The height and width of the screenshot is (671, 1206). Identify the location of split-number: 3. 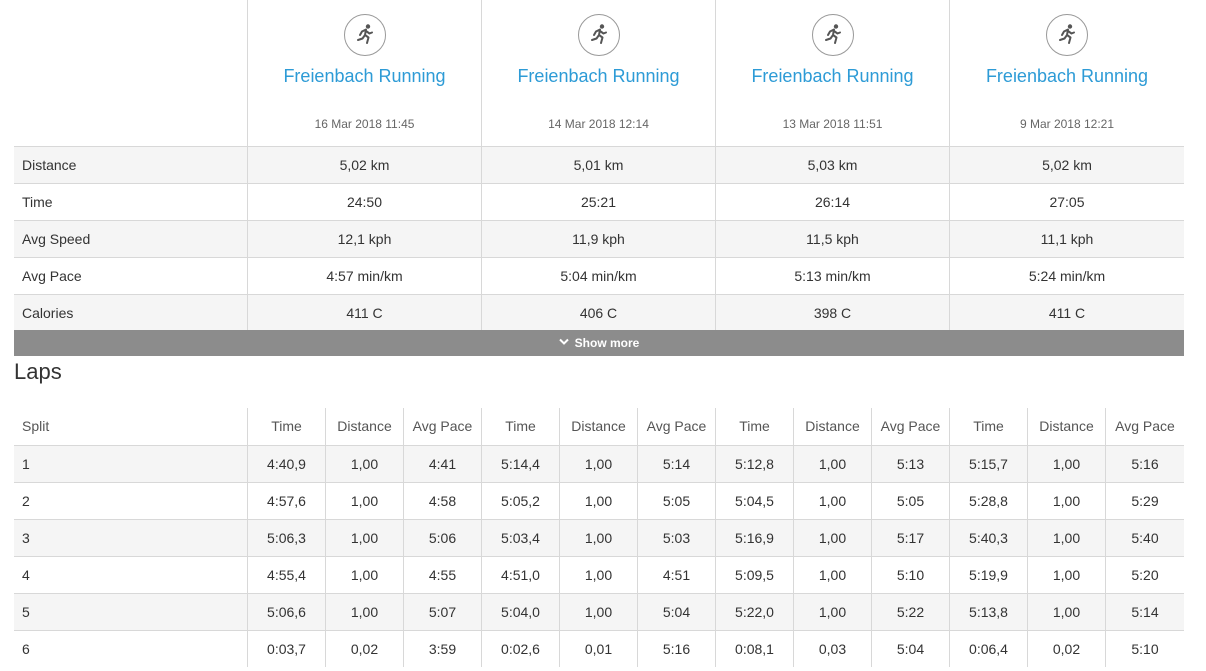
(131, 538).